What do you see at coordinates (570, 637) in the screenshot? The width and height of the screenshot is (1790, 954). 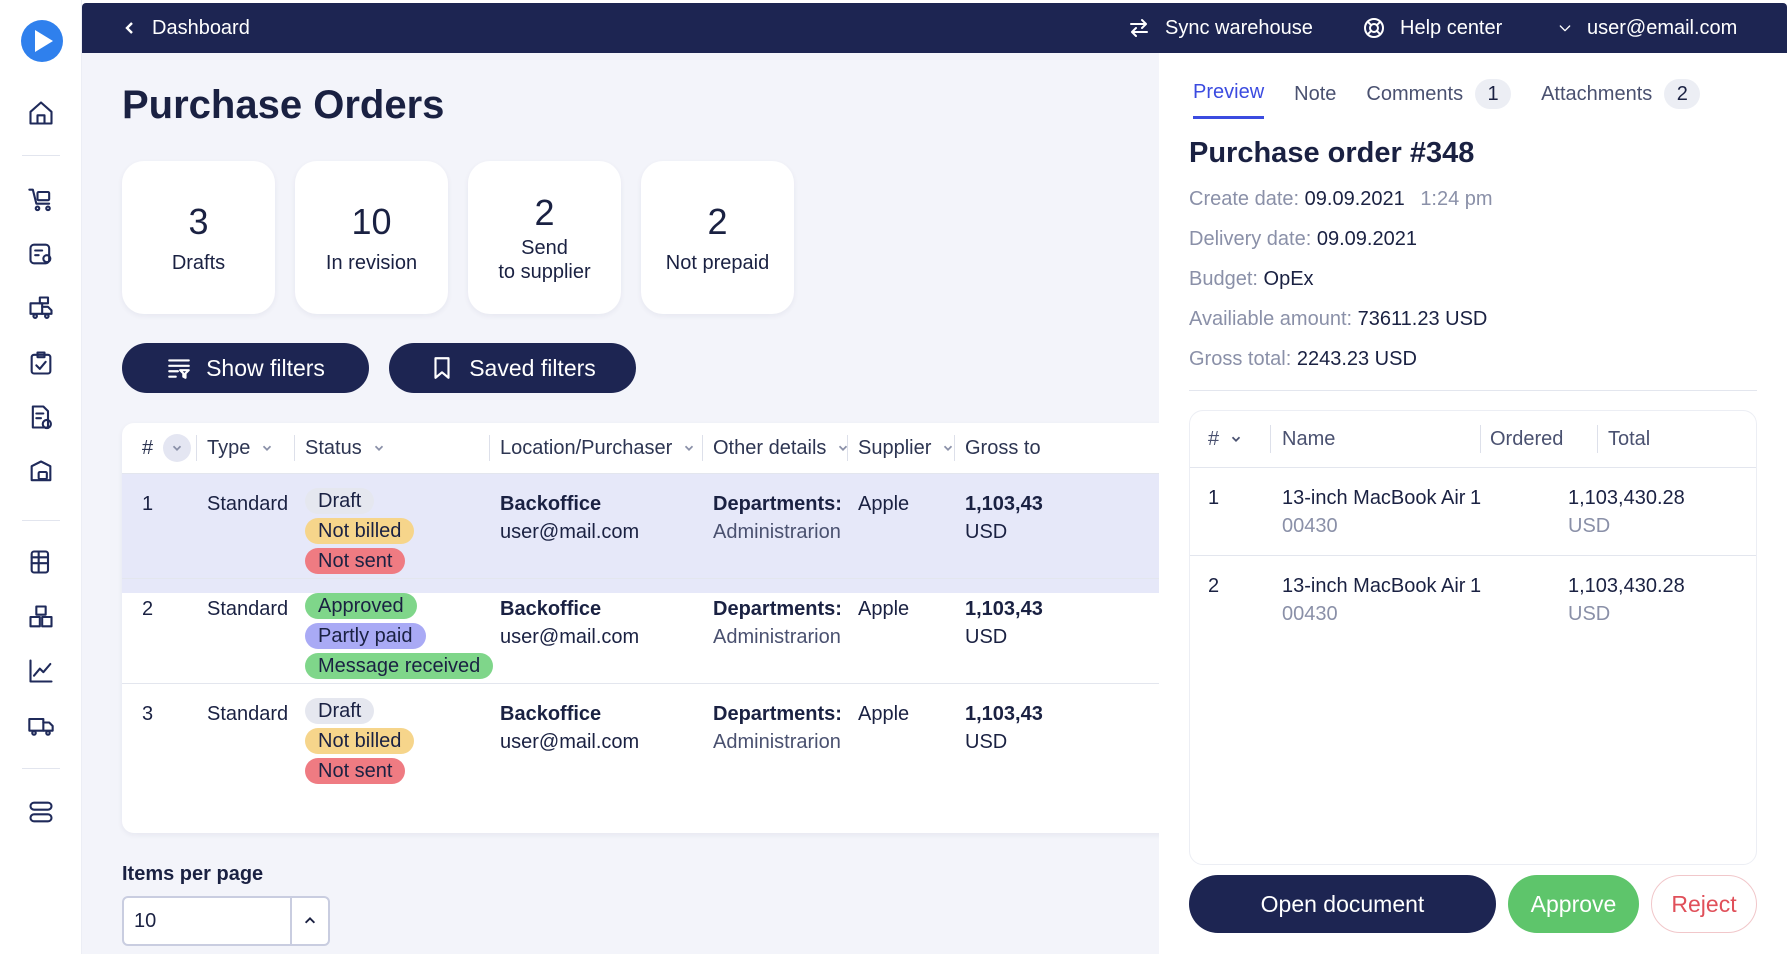 I see `purchaser-email: user@mail.com` at bounding box center [570, 637].